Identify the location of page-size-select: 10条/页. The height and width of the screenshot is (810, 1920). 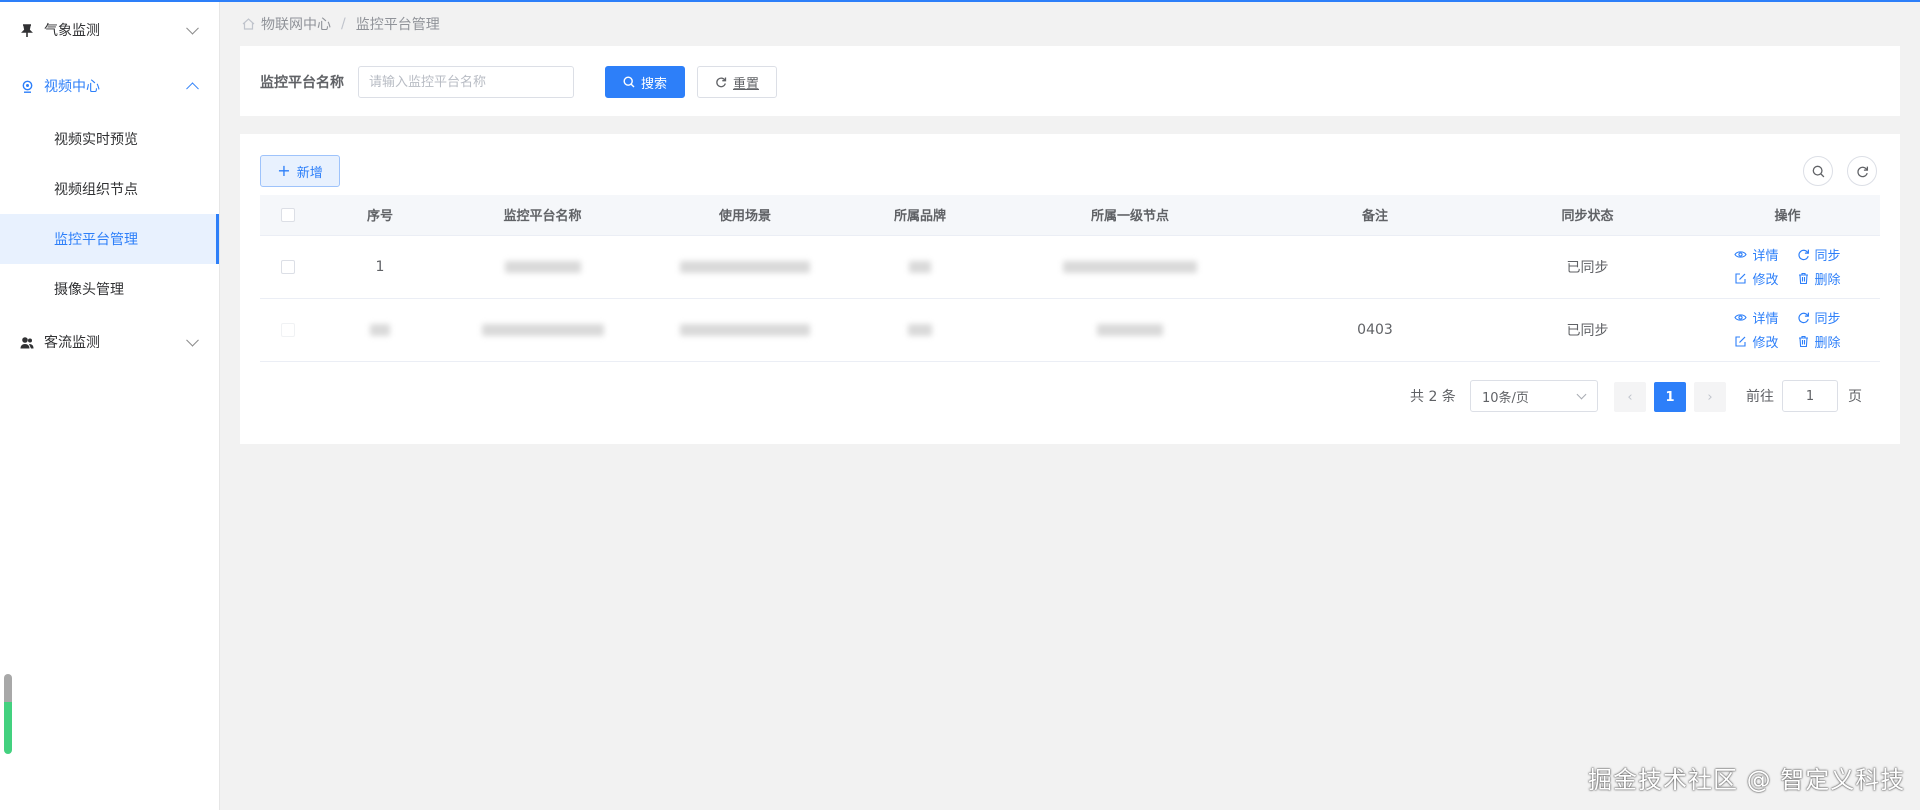
(1534, 396).